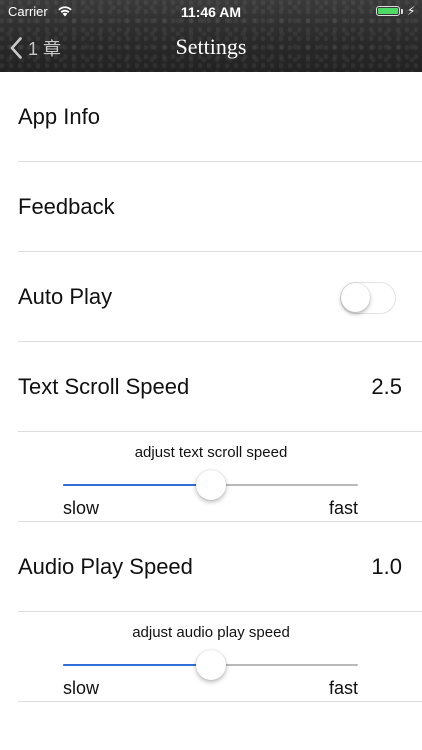  What do you see at coordinates (211, 117) in the screenshot?
I see `app-info-row: App Info` at bounding box center [211, 117].